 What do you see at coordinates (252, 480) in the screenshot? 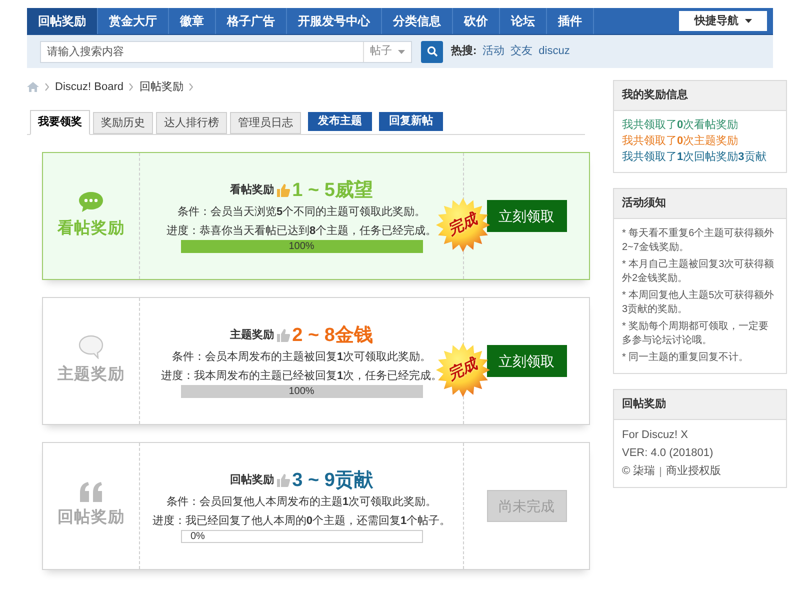
I see `reward-label: 回帖奖励` at bounding box center [252, 480].